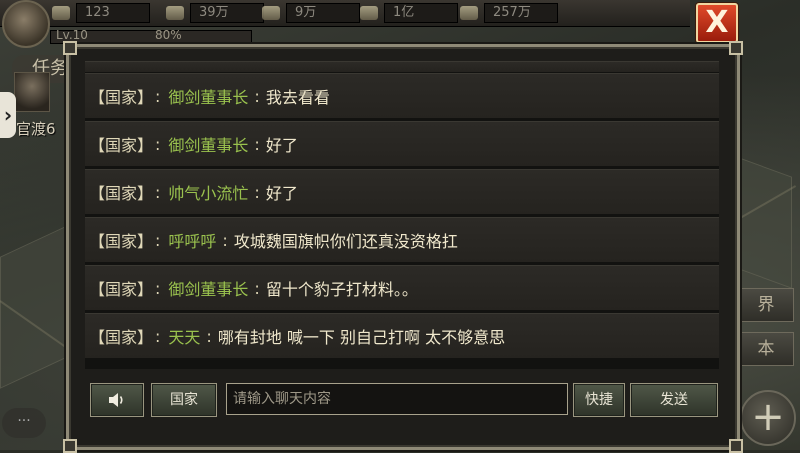 The height and width of the screenshot is (453, 800). What do you see at coordinates (168, 35) in the screenshot?
I see `exp-percent: 80%` at bounding box center [168, 35].